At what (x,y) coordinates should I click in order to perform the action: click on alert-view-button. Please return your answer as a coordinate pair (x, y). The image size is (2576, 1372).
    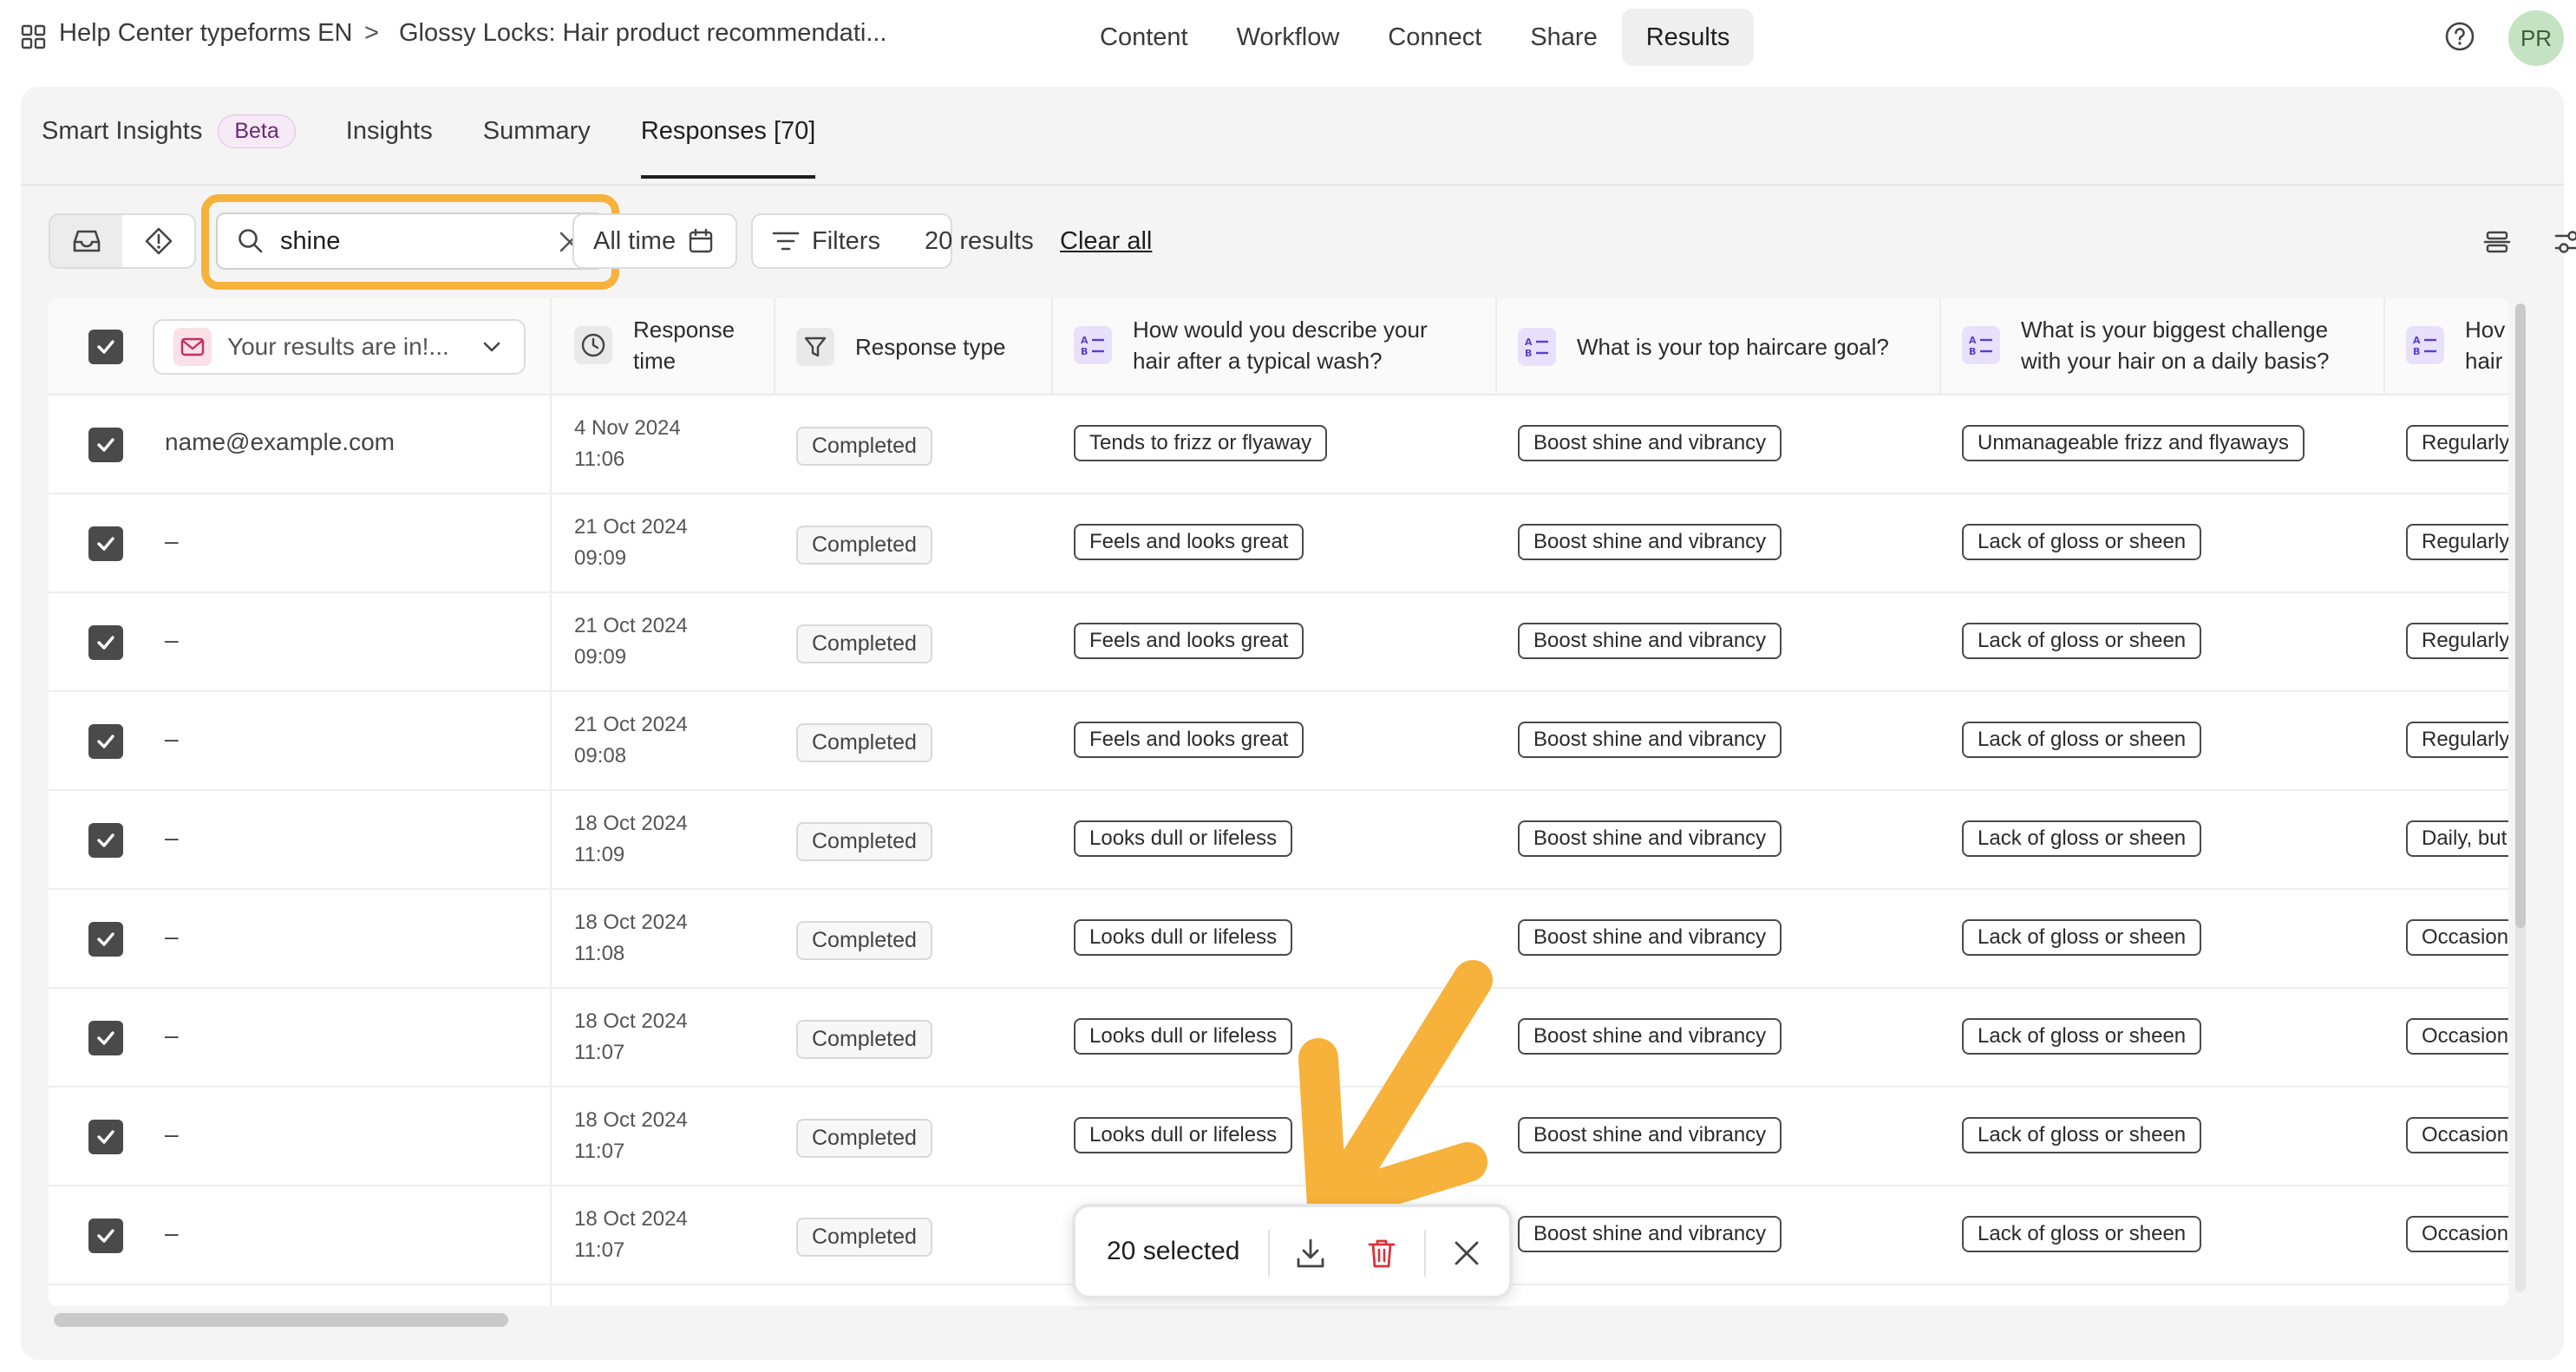
    Looking at the image, I should click on (158, 241).